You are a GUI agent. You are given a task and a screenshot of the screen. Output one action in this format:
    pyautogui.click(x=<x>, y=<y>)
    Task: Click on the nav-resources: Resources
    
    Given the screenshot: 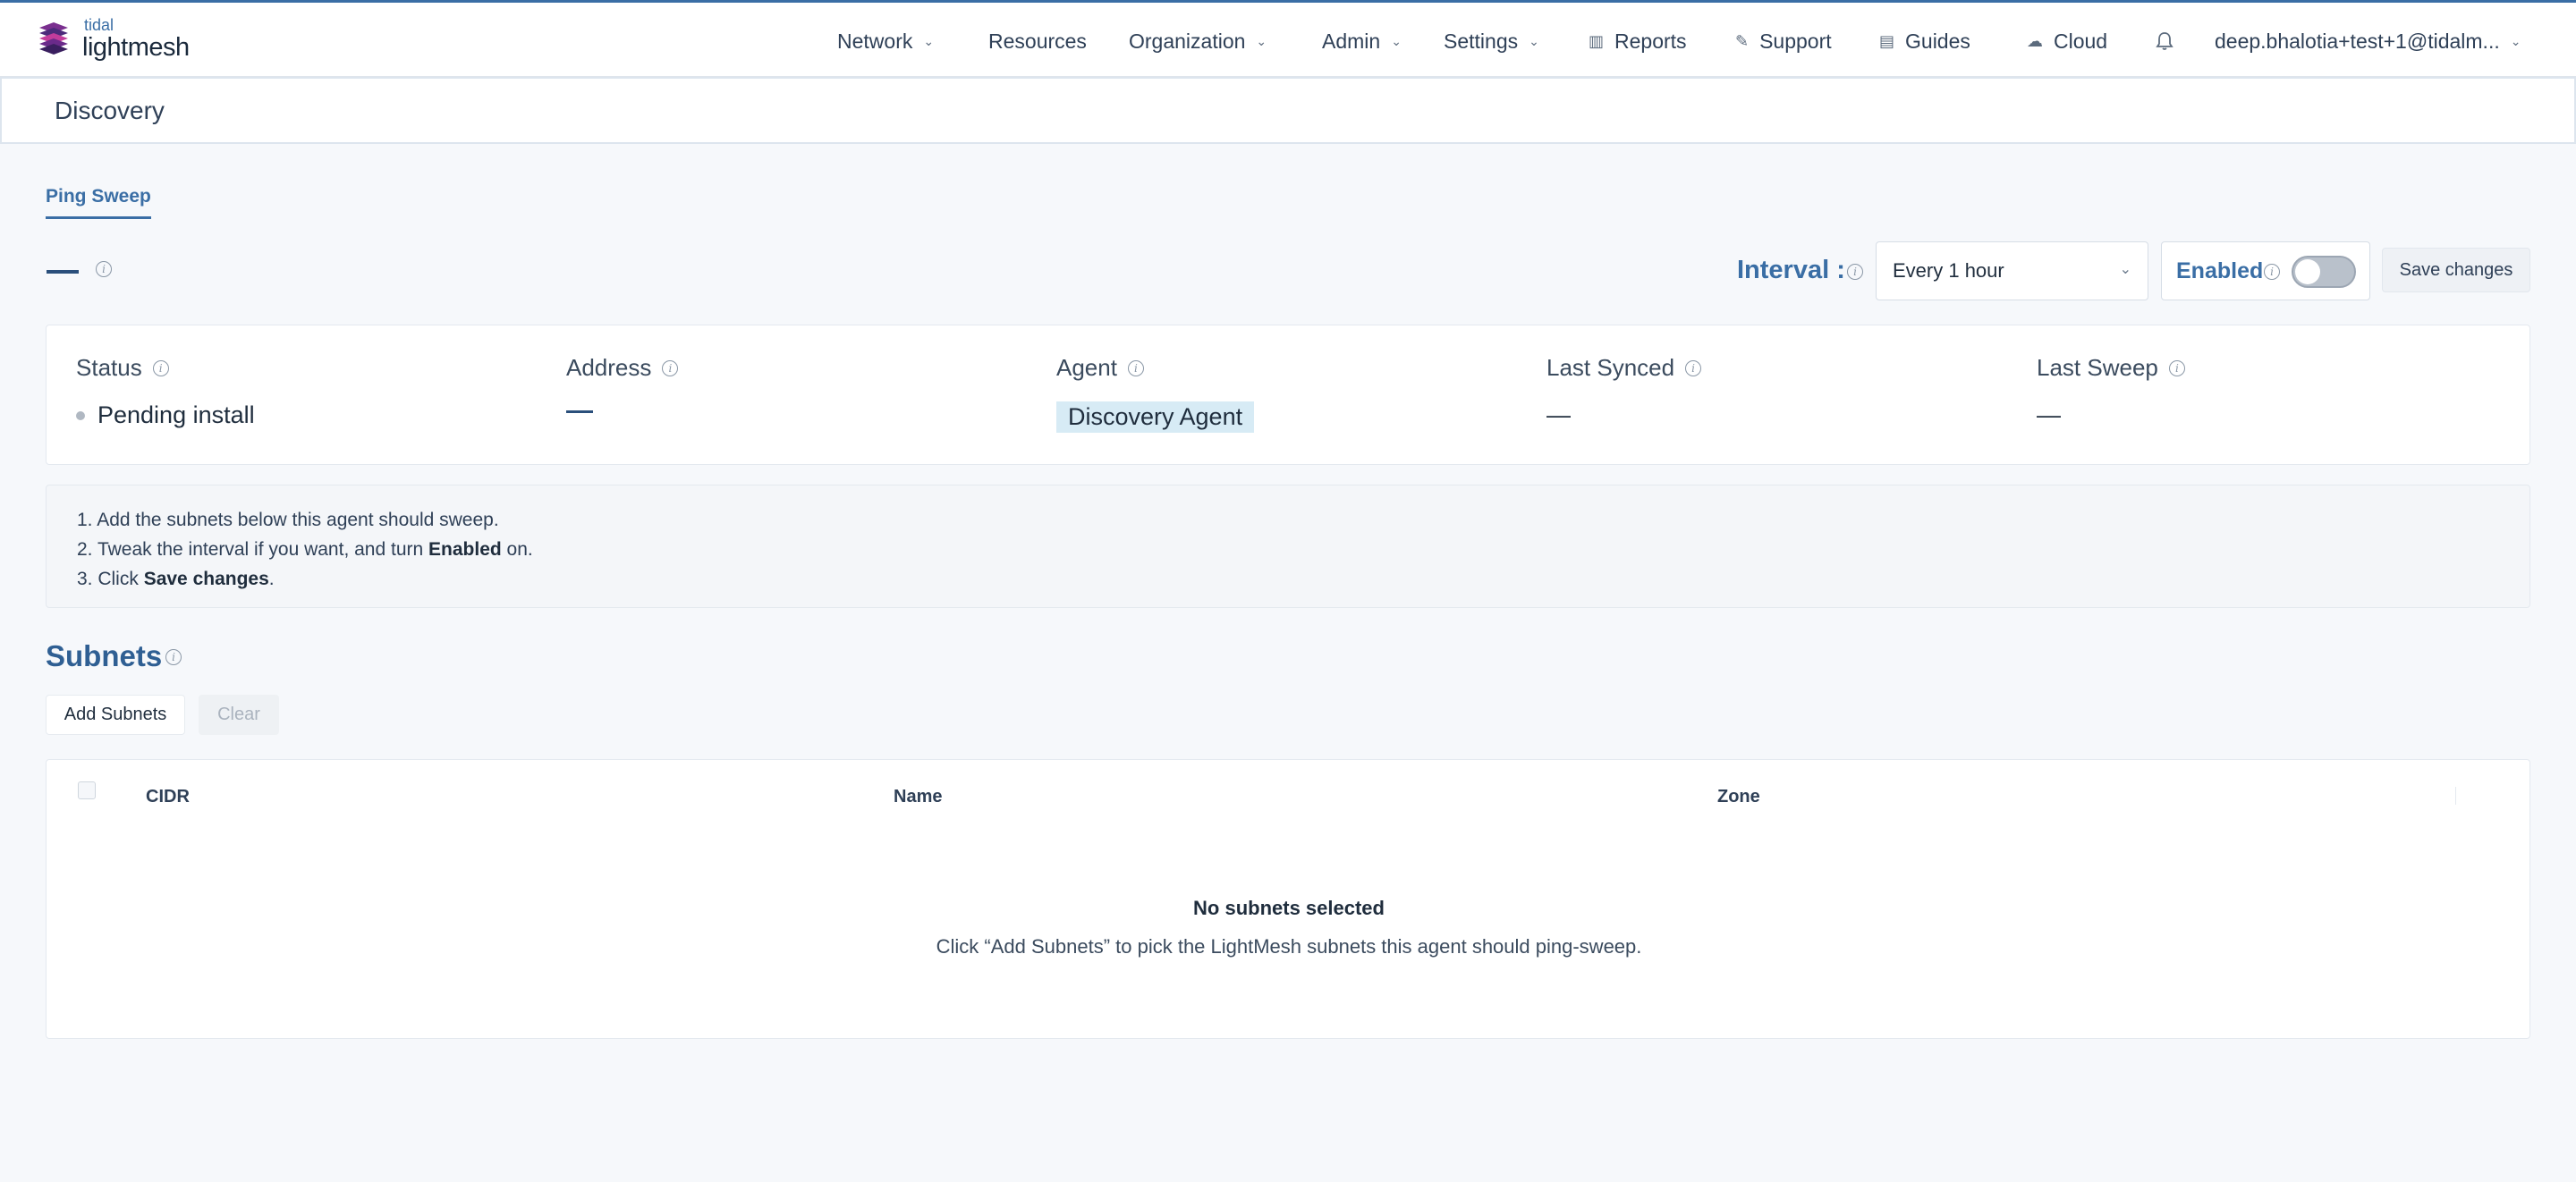 What is the action you would take?
    pyautogui.click(x=1037, y=41)
    